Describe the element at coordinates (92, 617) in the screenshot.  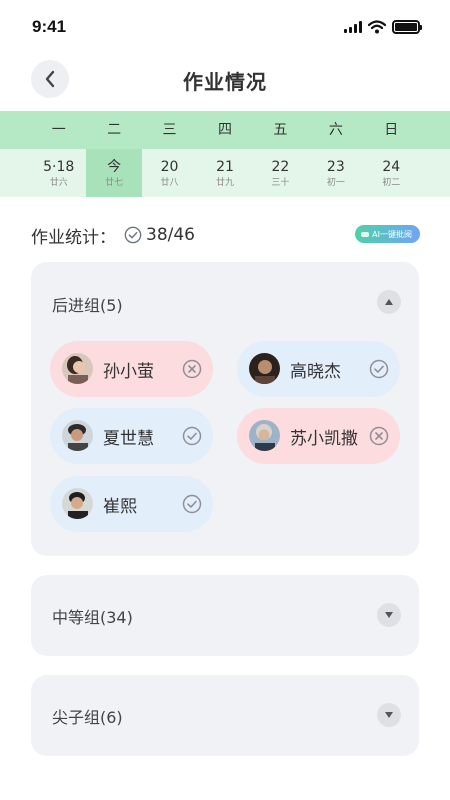
I see `group-title: 中等组(34)` at that location.